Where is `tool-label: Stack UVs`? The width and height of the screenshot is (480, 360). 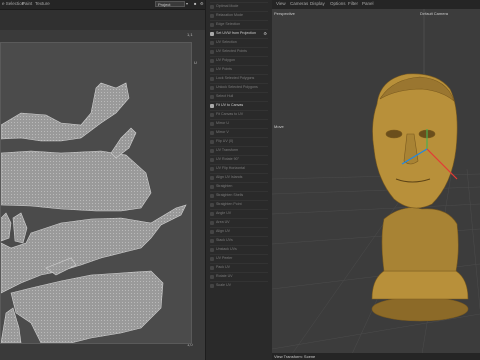 tool-label: Stack UVs is located at coordinates (224, 240).